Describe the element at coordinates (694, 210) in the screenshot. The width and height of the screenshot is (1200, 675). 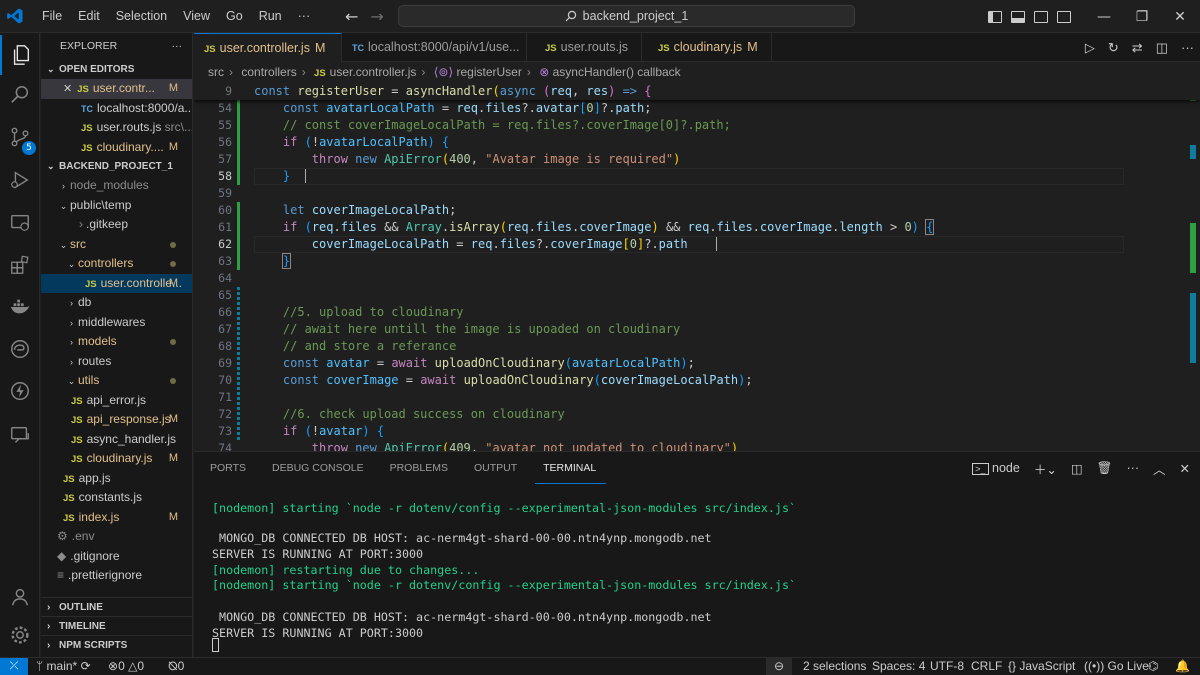
I see `code-line: 60 let coverImageLocalPath;` at that location.